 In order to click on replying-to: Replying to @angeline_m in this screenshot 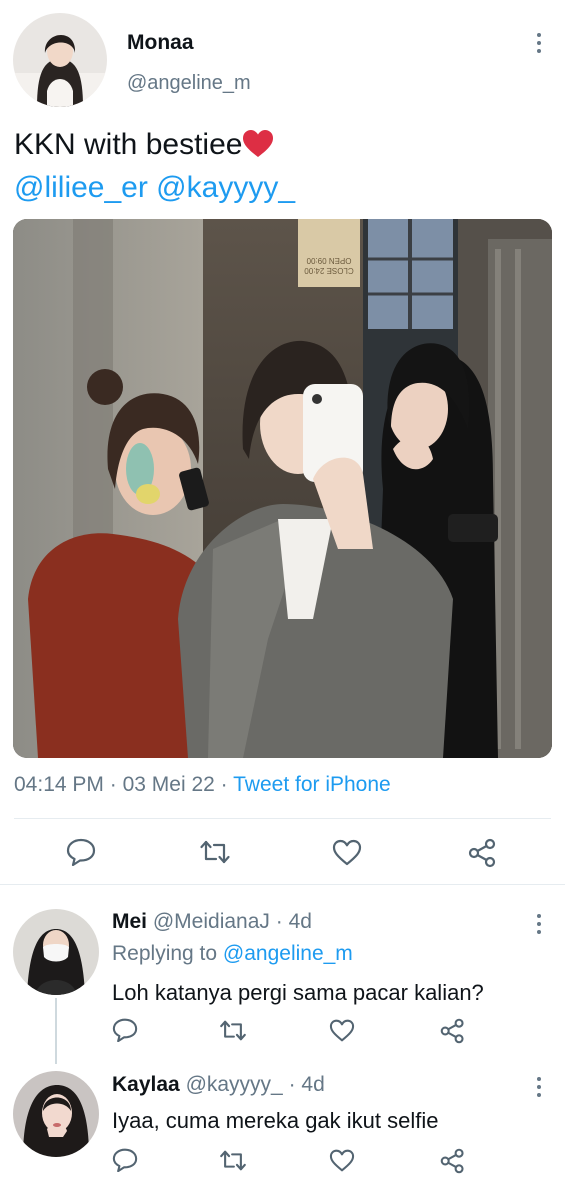, I will do `click(232, 954)`.